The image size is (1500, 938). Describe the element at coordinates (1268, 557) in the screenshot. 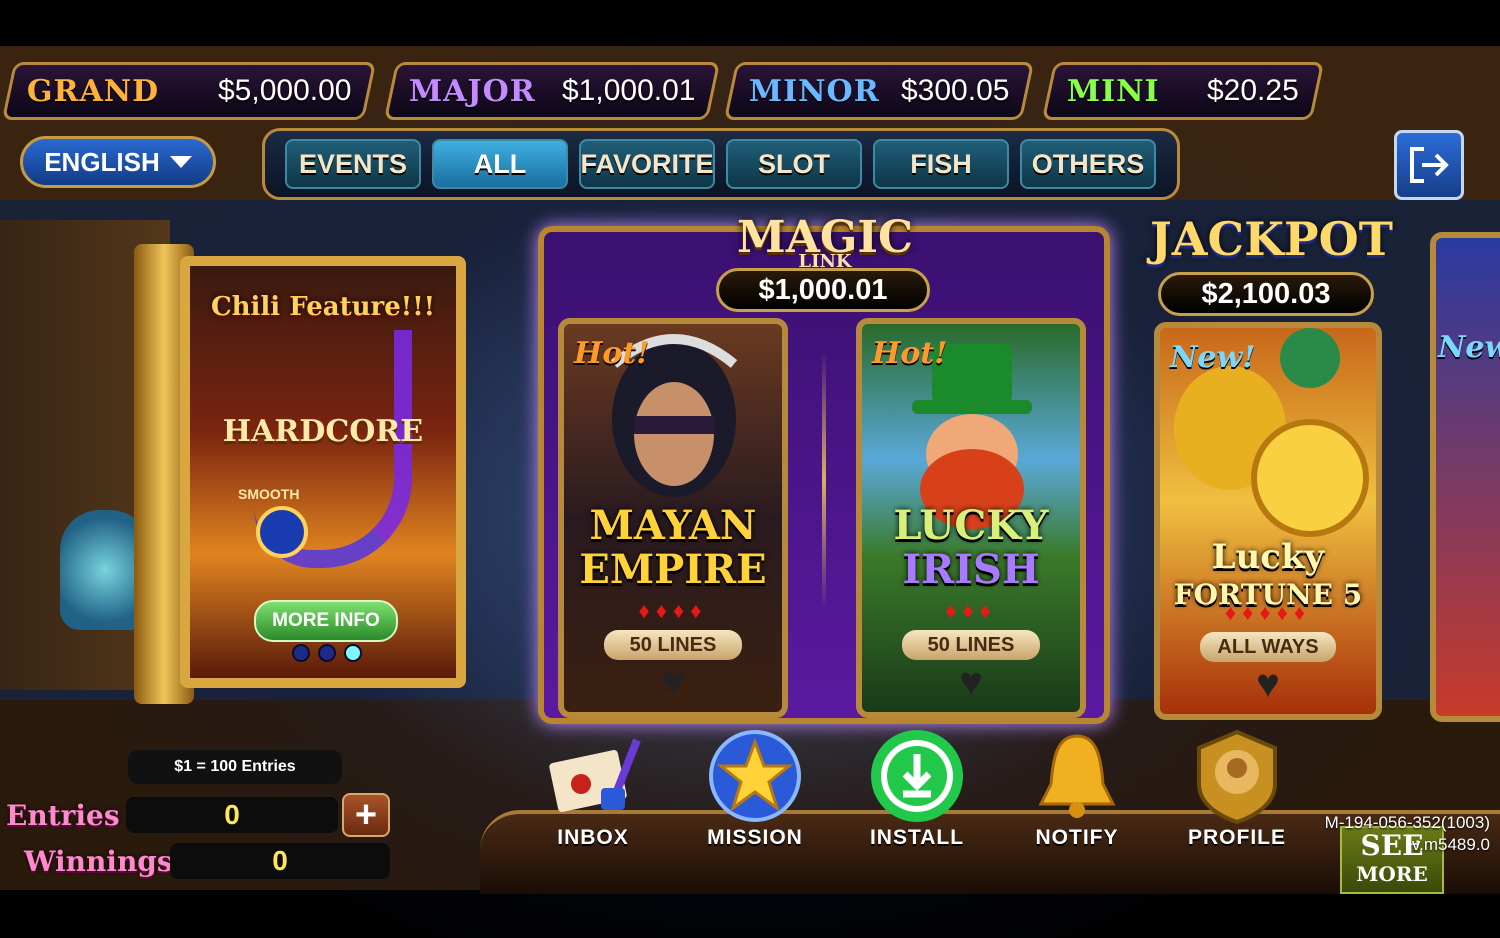

I see `game-title-line1: Lucky` at that location.